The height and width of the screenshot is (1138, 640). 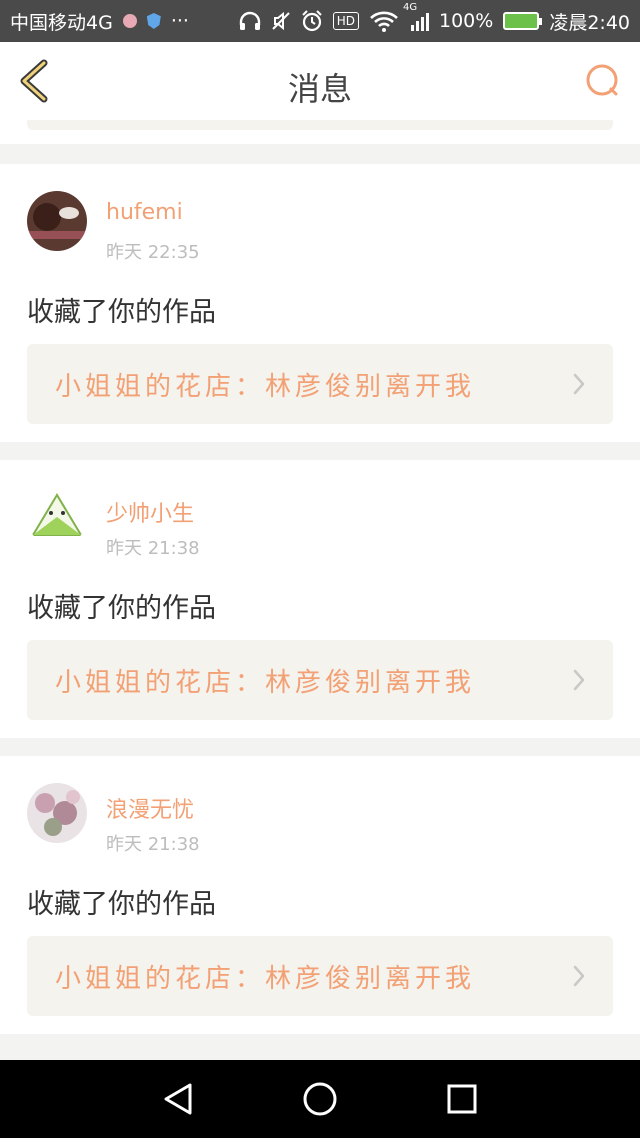 I want to click on battery-icon, so click(x=523, y=21).